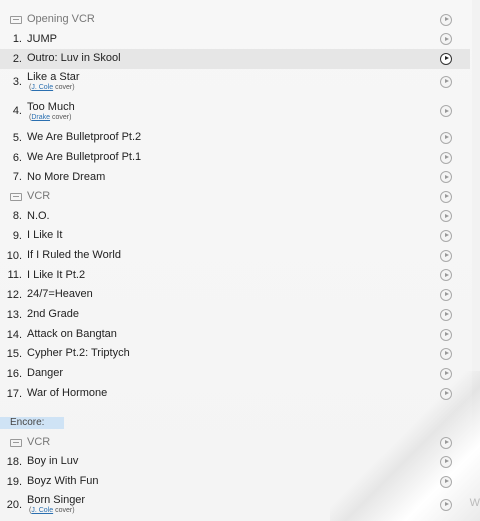  Describe the element at coordinates (14, 373) in the screenshot. I see `track-number: 16.` at that location.